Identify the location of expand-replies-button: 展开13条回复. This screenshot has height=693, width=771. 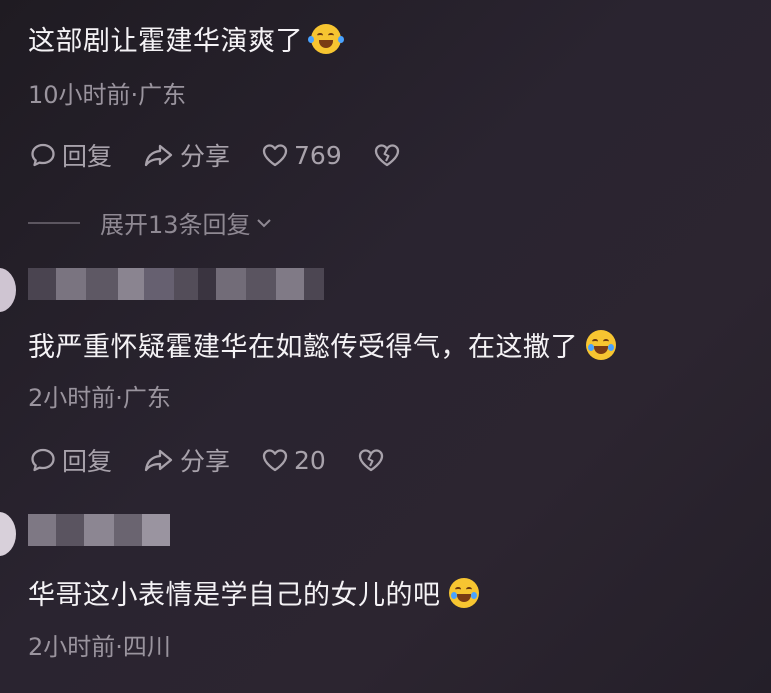
(151, 222).